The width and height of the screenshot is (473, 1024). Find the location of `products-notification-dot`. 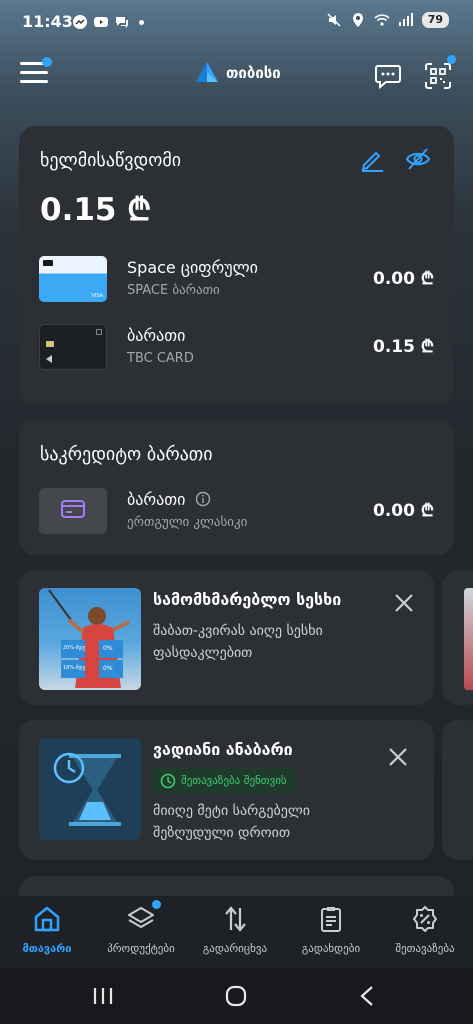

products-notification-dot is located at coordinates (156, 904).